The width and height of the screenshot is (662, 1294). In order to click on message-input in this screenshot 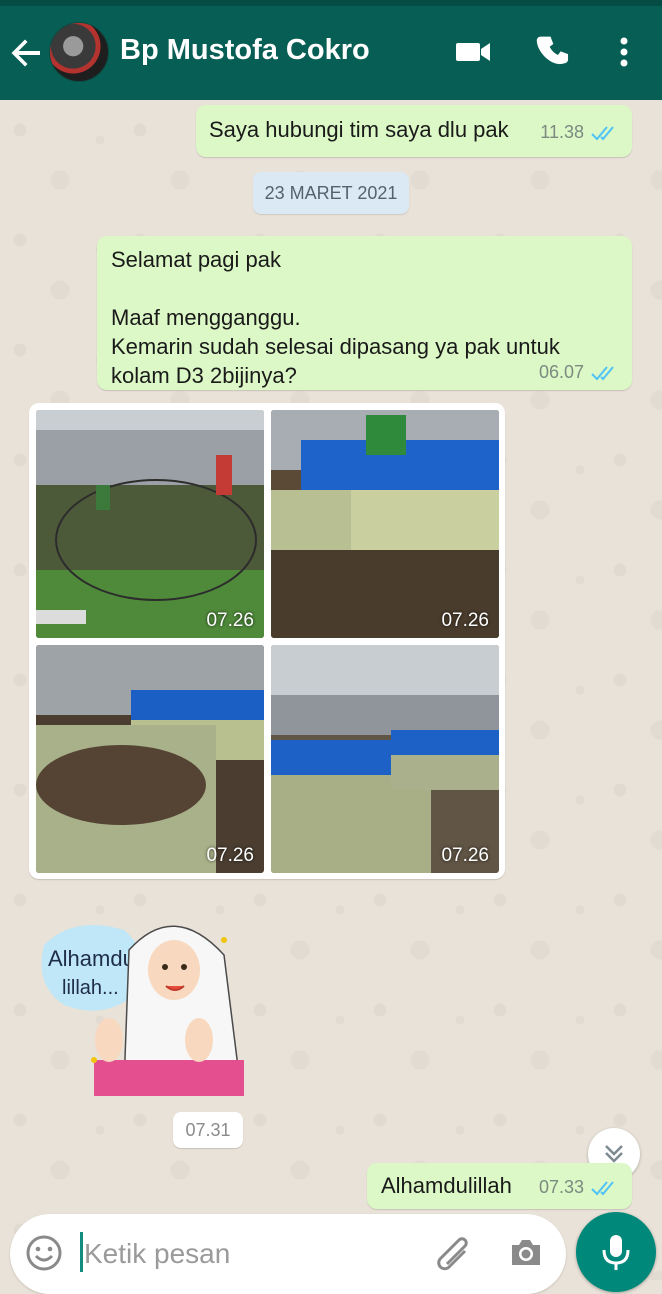, I will do `click(247, 1254)`.